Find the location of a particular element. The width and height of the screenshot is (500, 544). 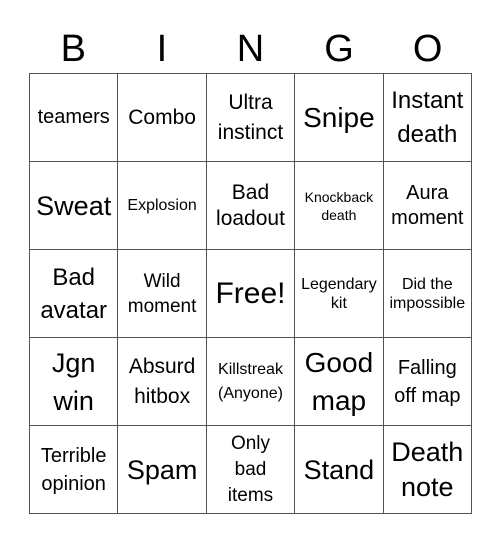

cell-text: Sweat is located at coordinates (74, 205).